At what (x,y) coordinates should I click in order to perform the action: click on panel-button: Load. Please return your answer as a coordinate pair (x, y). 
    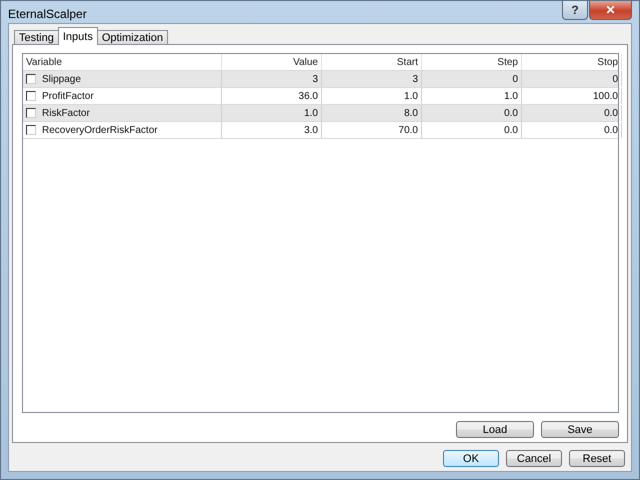
    Looking at the image, I should click on (495, 429).